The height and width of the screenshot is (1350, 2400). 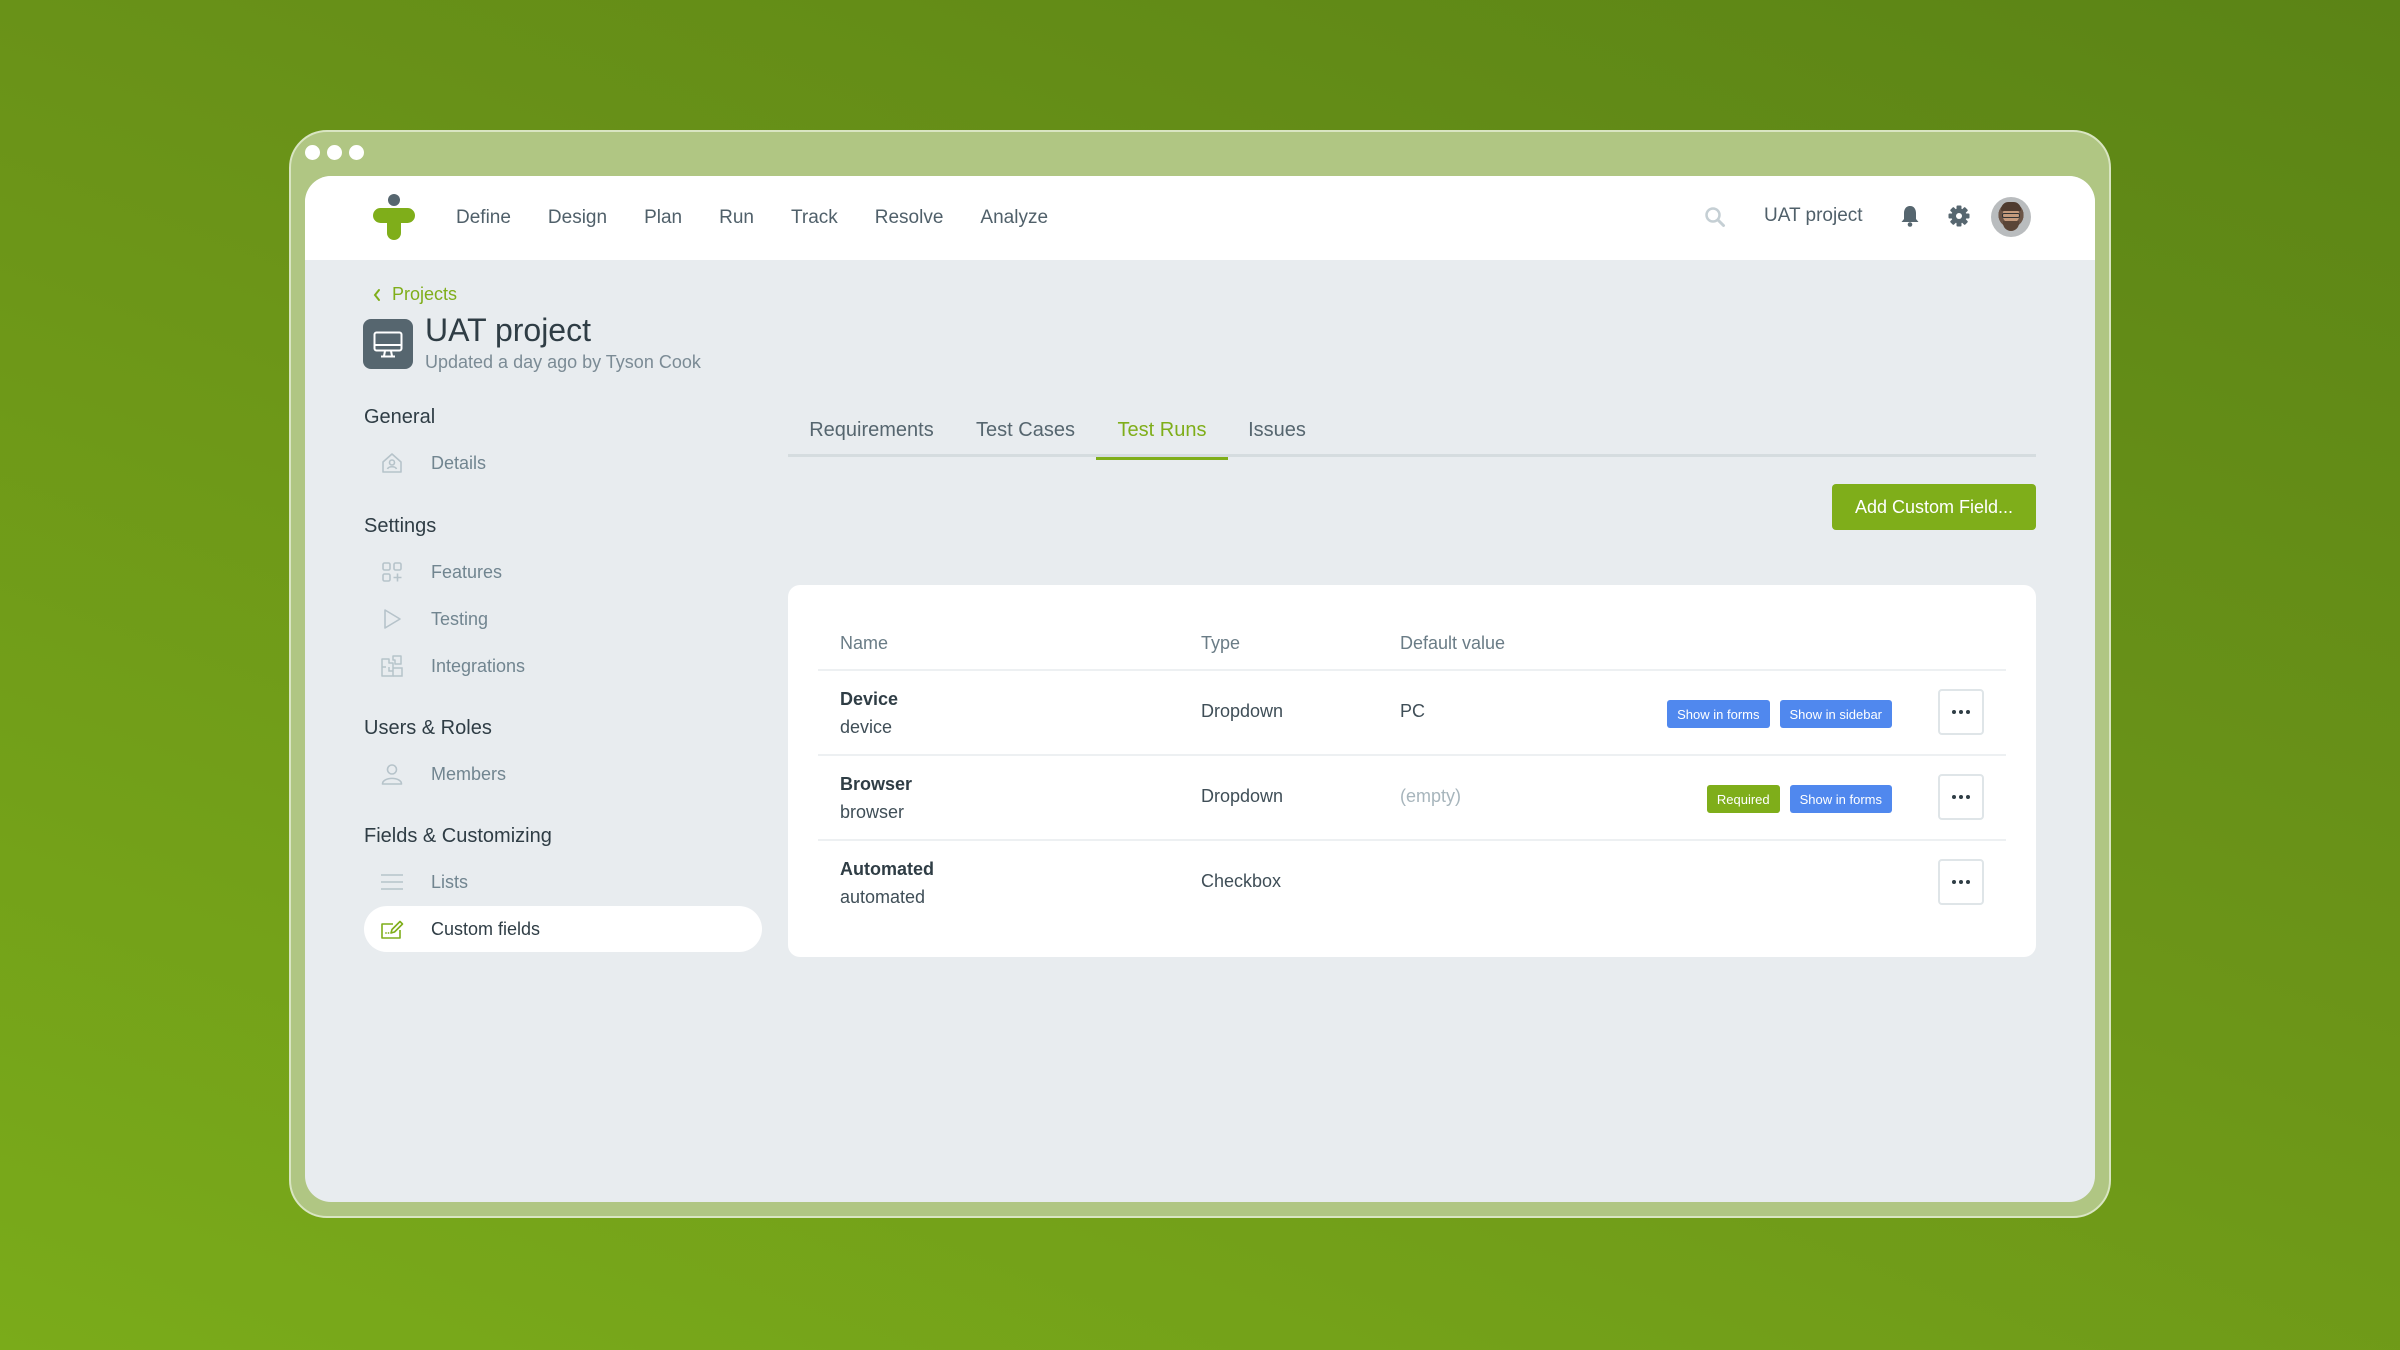 I want to click on bell-icon, so click(x=1910, y=216).